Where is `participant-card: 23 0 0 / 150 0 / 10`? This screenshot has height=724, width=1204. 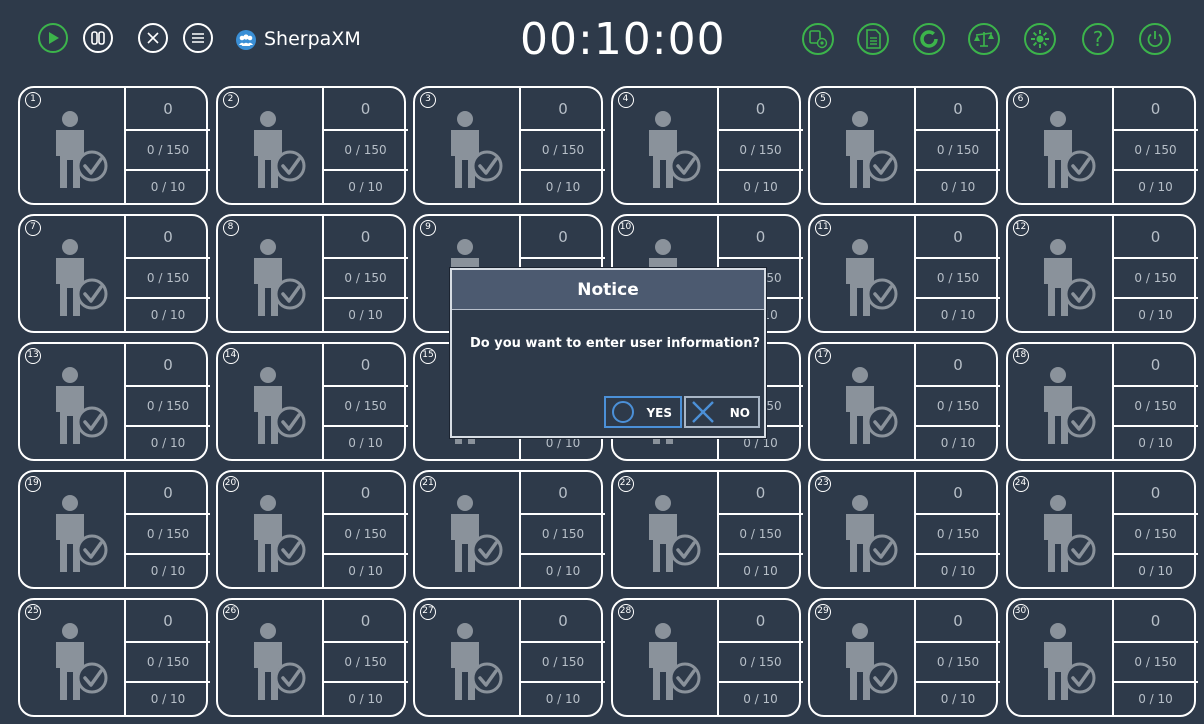 participant-card: 23 0 0 / 150 0 / 10 is located at coordinates (904, 529).